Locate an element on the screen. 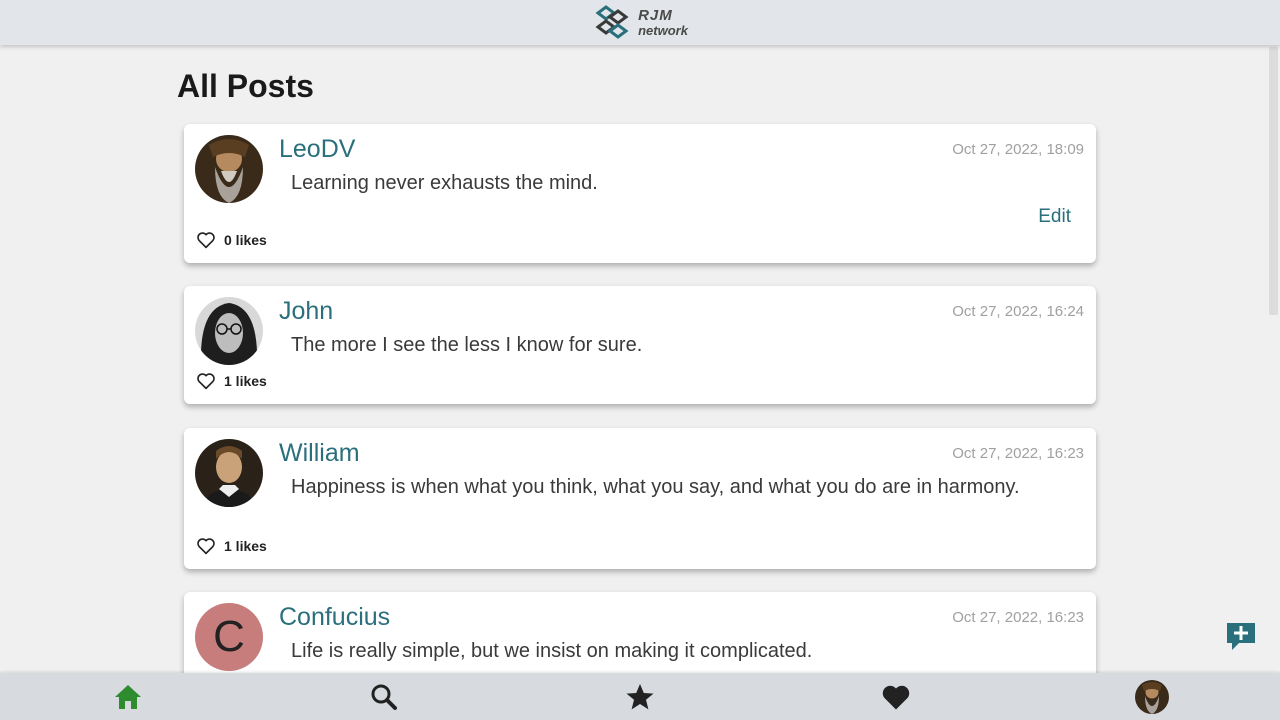  likes-row: 0 likes is located at coordinates (231, 240).